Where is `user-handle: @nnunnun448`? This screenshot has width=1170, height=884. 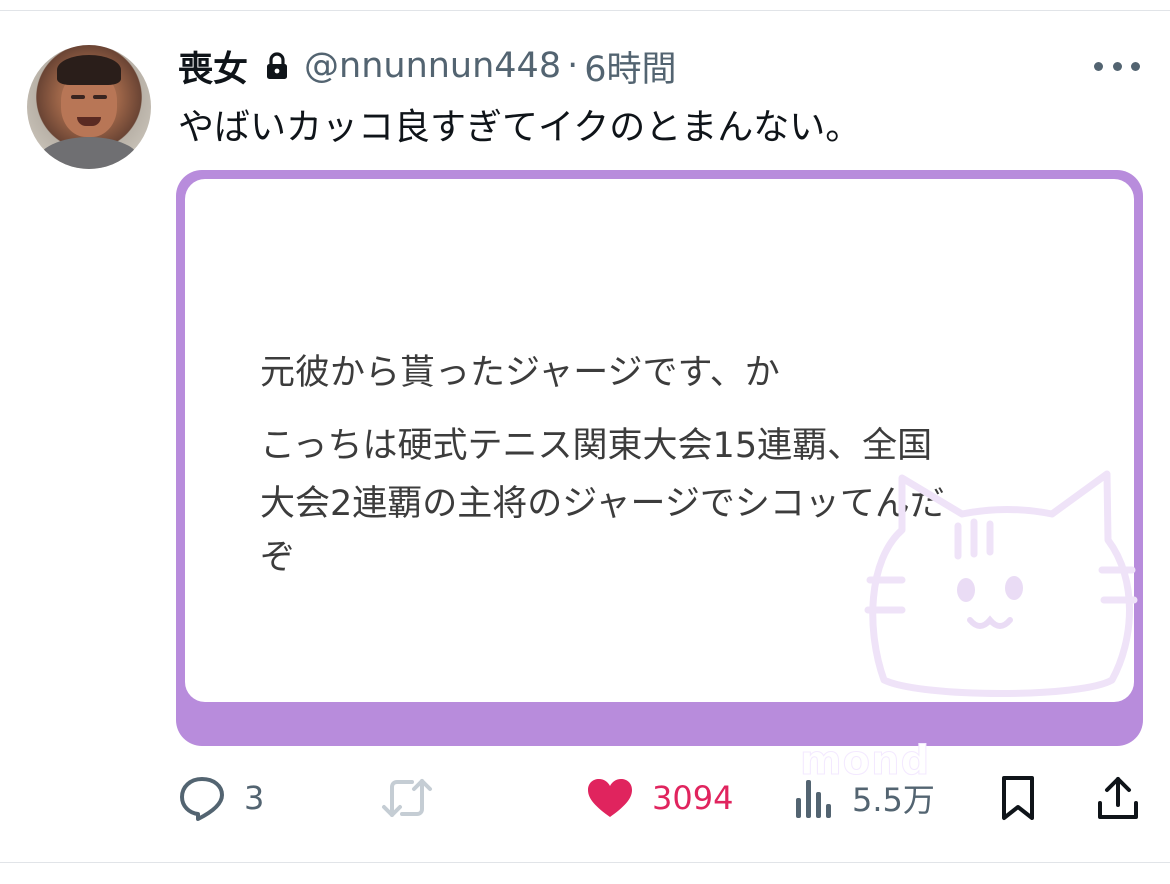
user-handle: @nnunnun448 is located at coordinates (432, 66).